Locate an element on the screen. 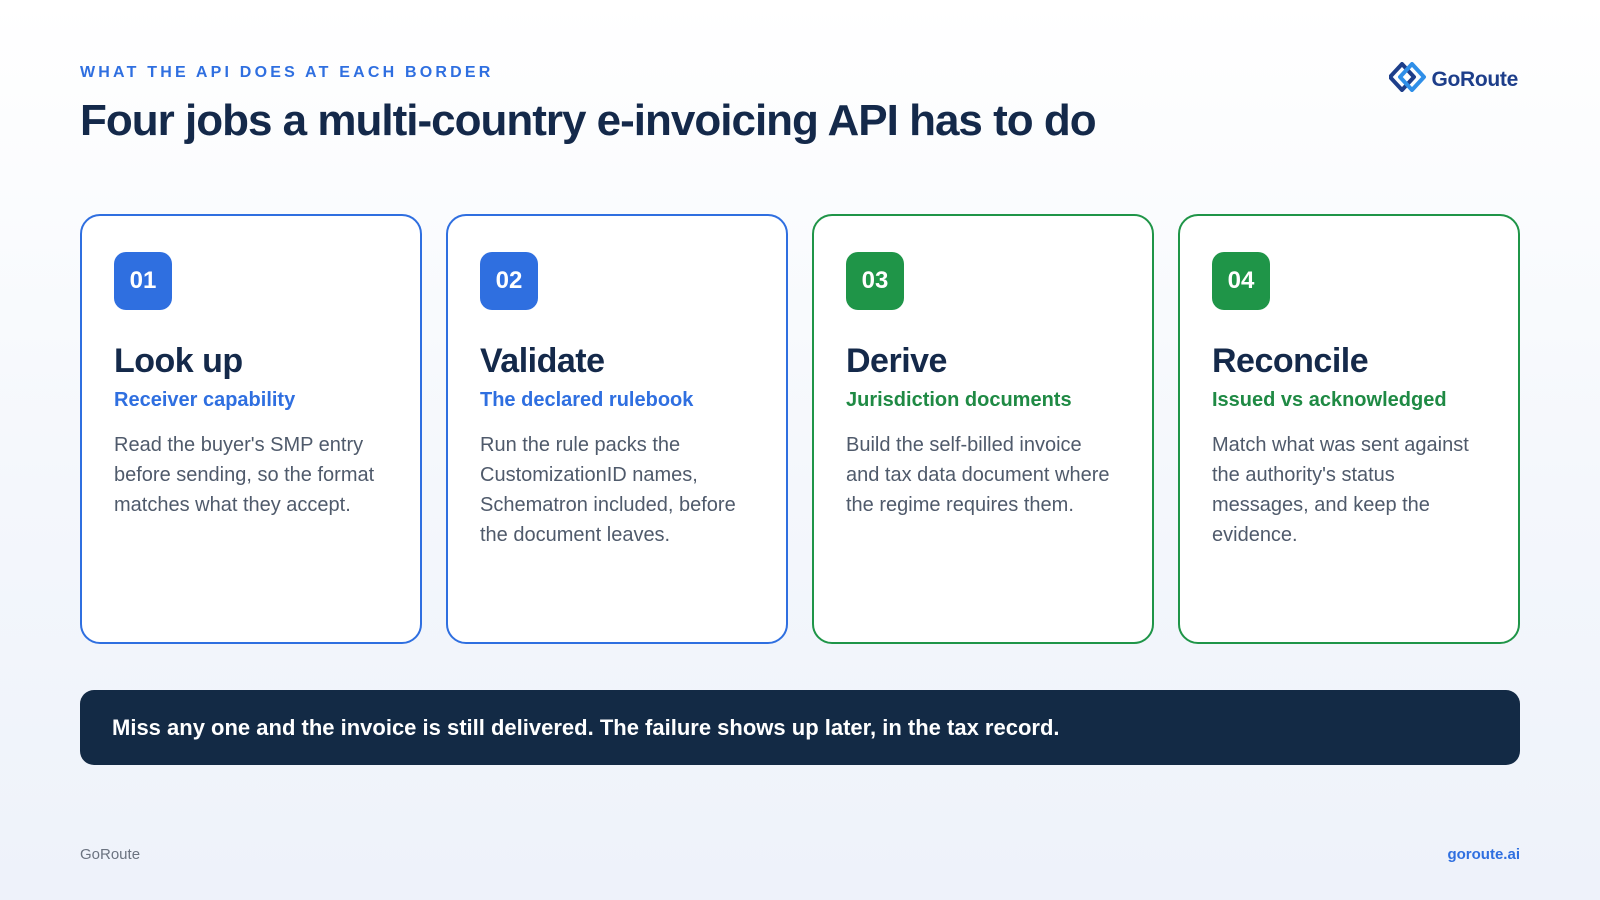  footer-brand: GoRoute is located at coordinates (110, 854).